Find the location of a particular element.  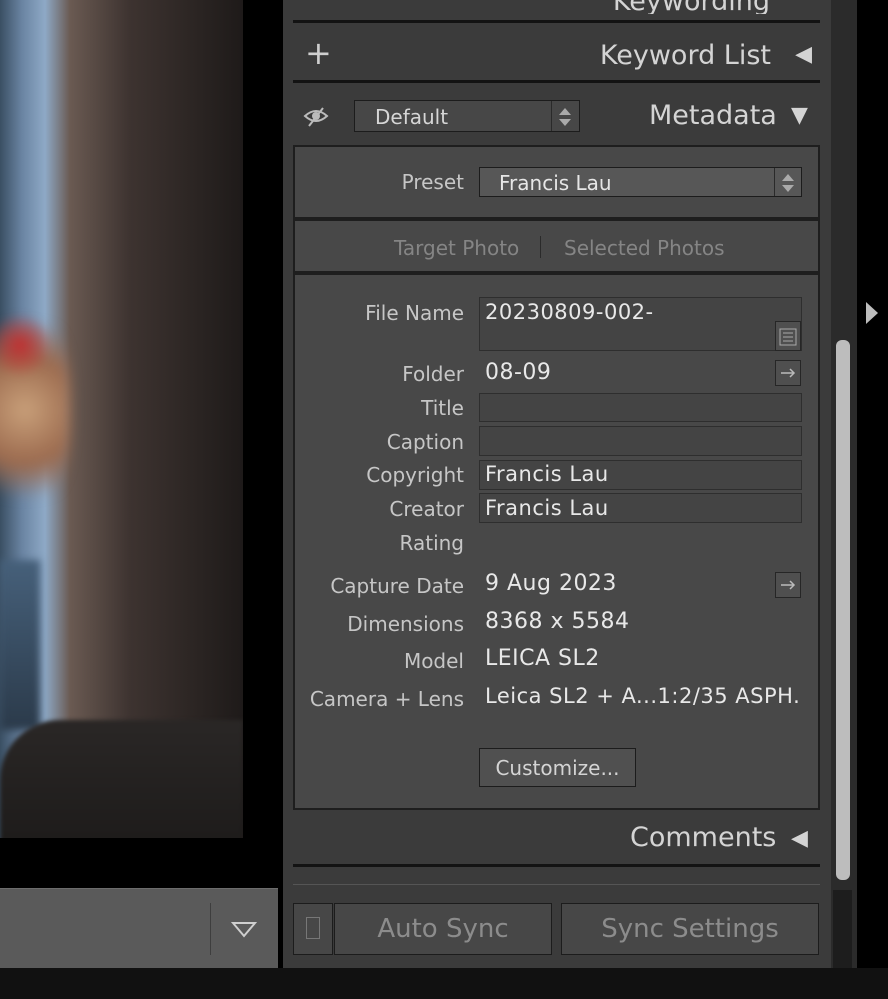

panel-collapse-icon is located at coordinates (872, 313).